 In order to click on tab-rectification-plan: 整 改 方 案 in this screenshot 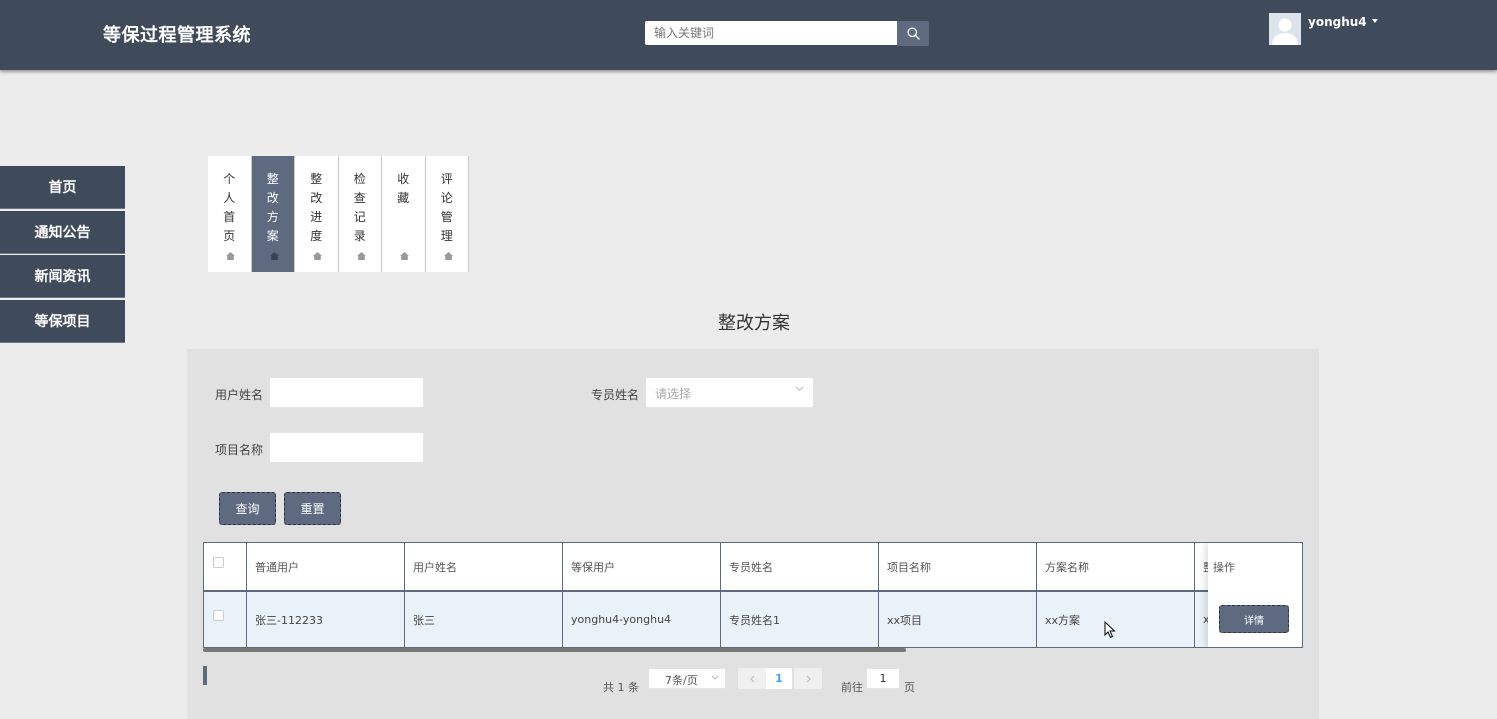, I will do `click(273, 214)`.